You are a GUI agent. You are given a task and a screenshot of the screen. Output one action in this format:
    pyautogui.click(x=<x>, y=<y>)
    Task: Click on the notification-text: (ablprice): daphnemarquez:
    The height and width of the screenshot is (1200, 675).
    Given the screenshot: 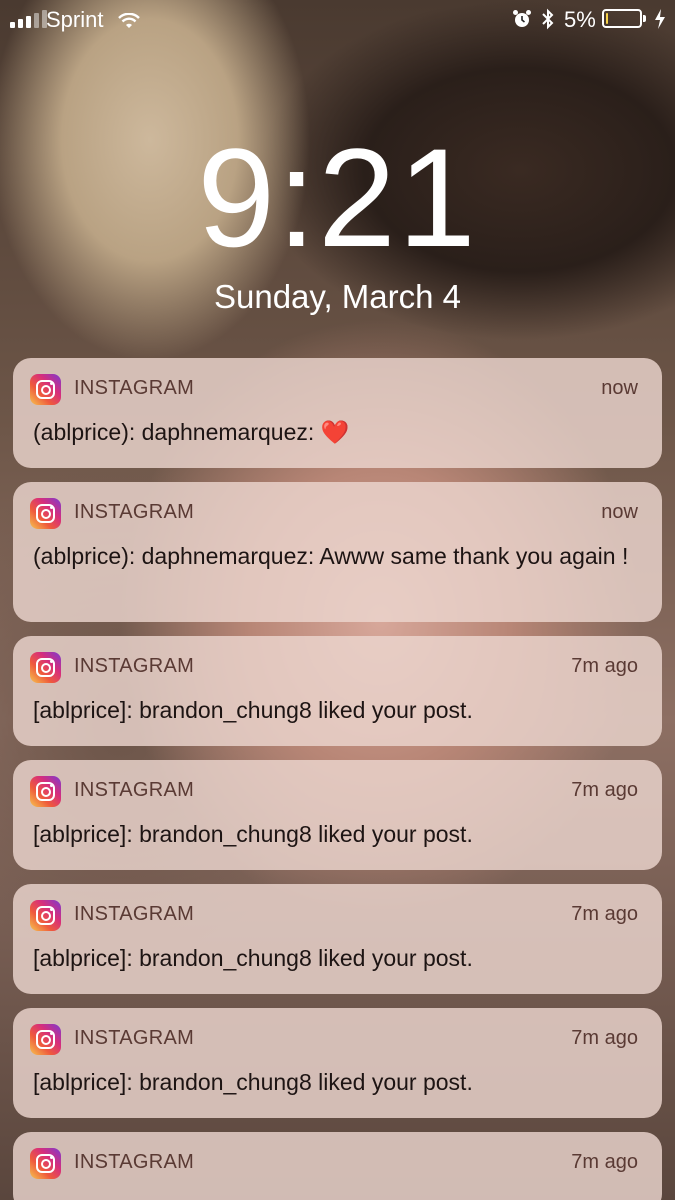 What is the action you would take?
    pyautogui.click(x=174, y=432)
    